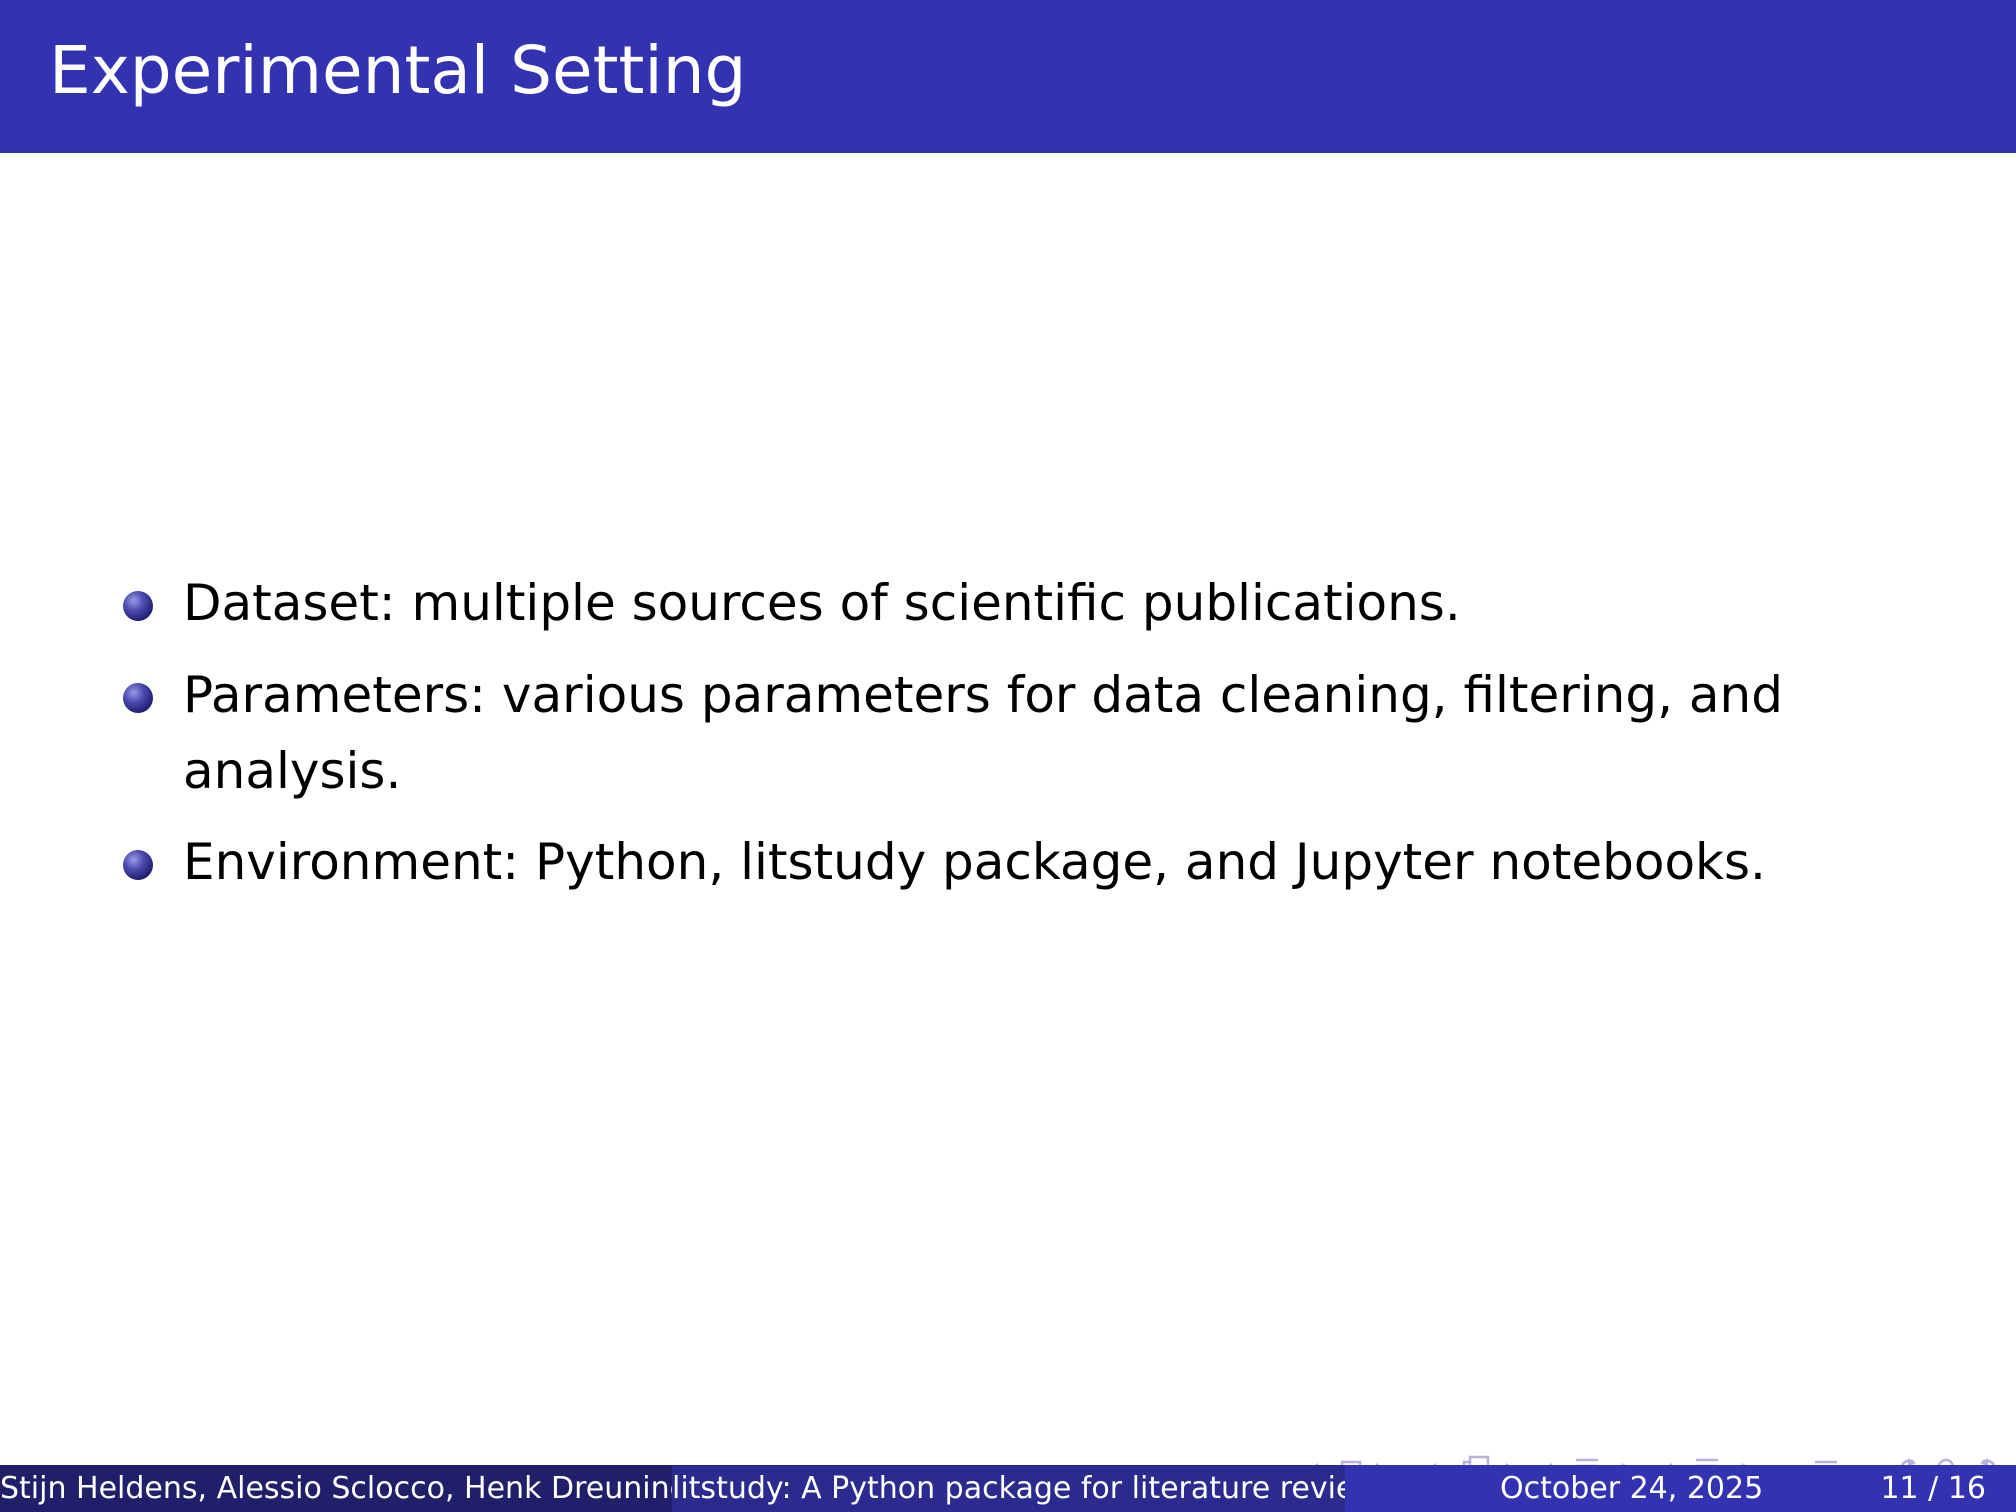 The image size is (2016, 1512). Describe the element at coordinates (1632, 1488) in the screenshot. I see `footer-date: October 24, 2025` at that location.